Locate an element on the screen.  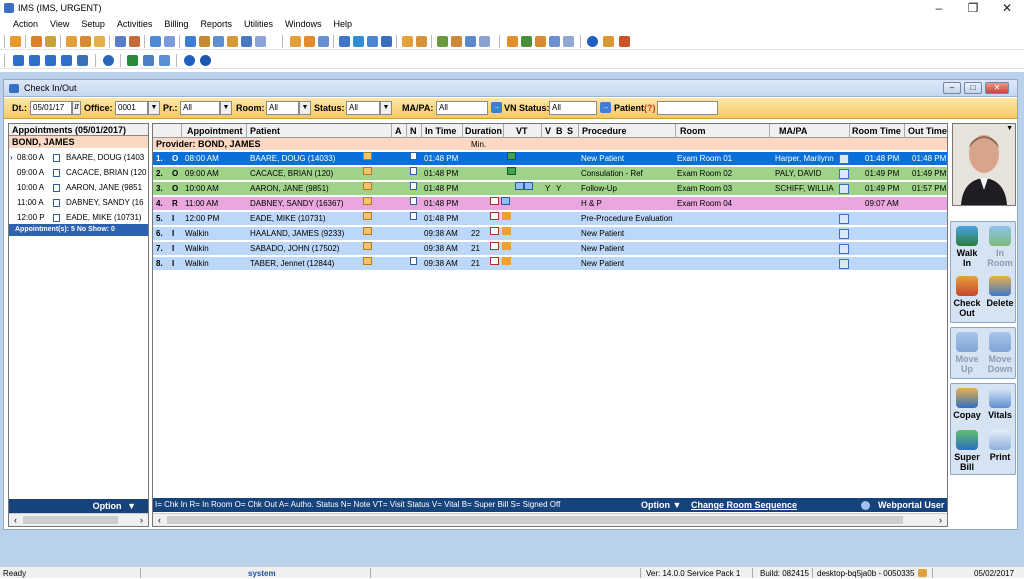
send-icon is located at coordinates (344, 41).